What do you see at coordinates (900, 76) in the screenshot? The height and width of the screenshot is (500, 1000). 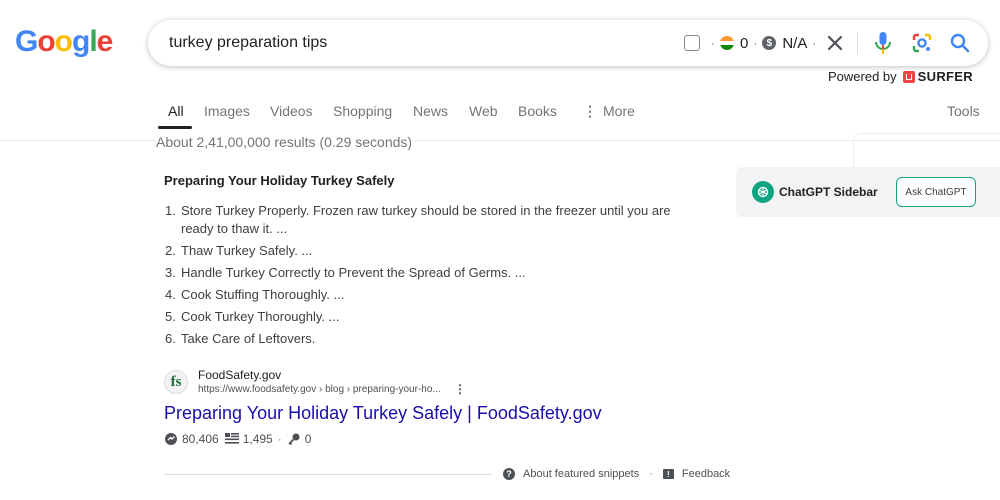 I see `powered-by-surfer: Powered by SURFER` at bounding box center [900, 76].